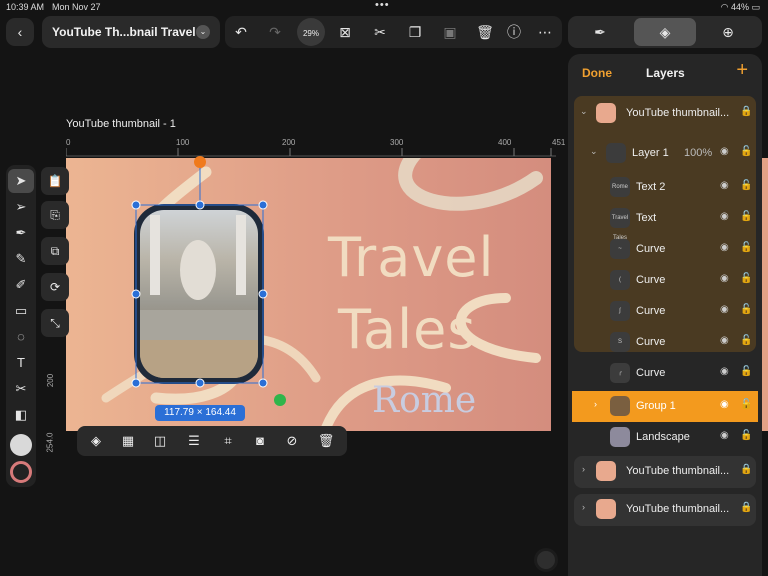 The image size is (768, 576). I want to click on fill-color-swatch, so click(21, 445).